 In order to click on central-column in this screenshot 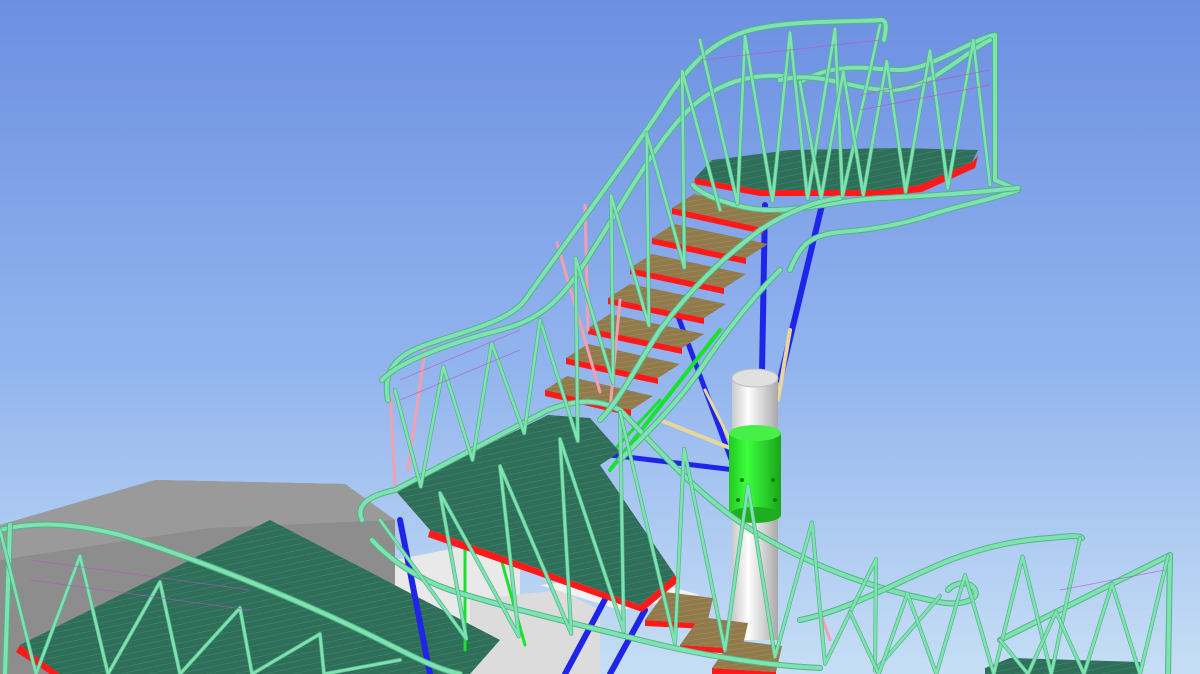, I will do `click(755, 504)`.